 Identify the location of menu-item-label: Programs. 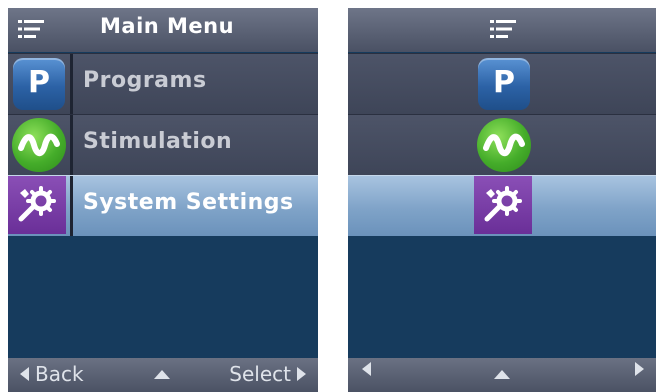
(145, 80).